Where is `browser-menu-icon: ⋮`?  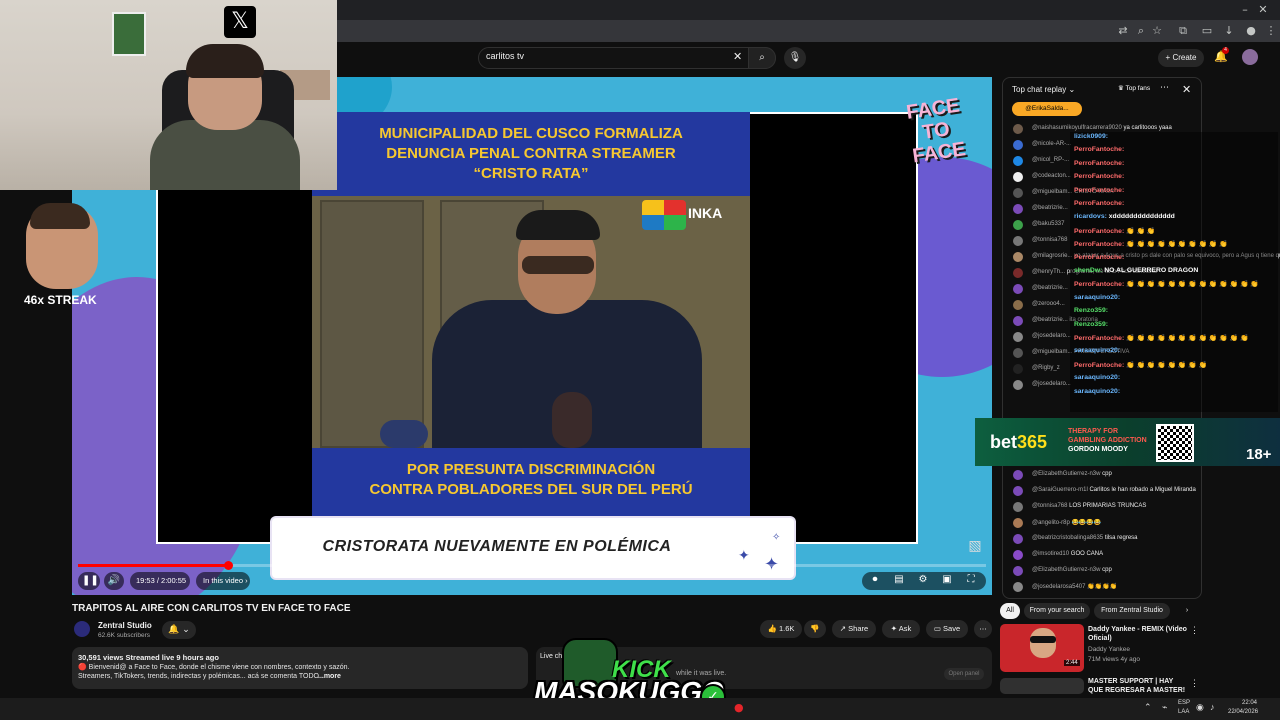 browser-menu-icon: ⋮ is located at coordinates (1271, 31).